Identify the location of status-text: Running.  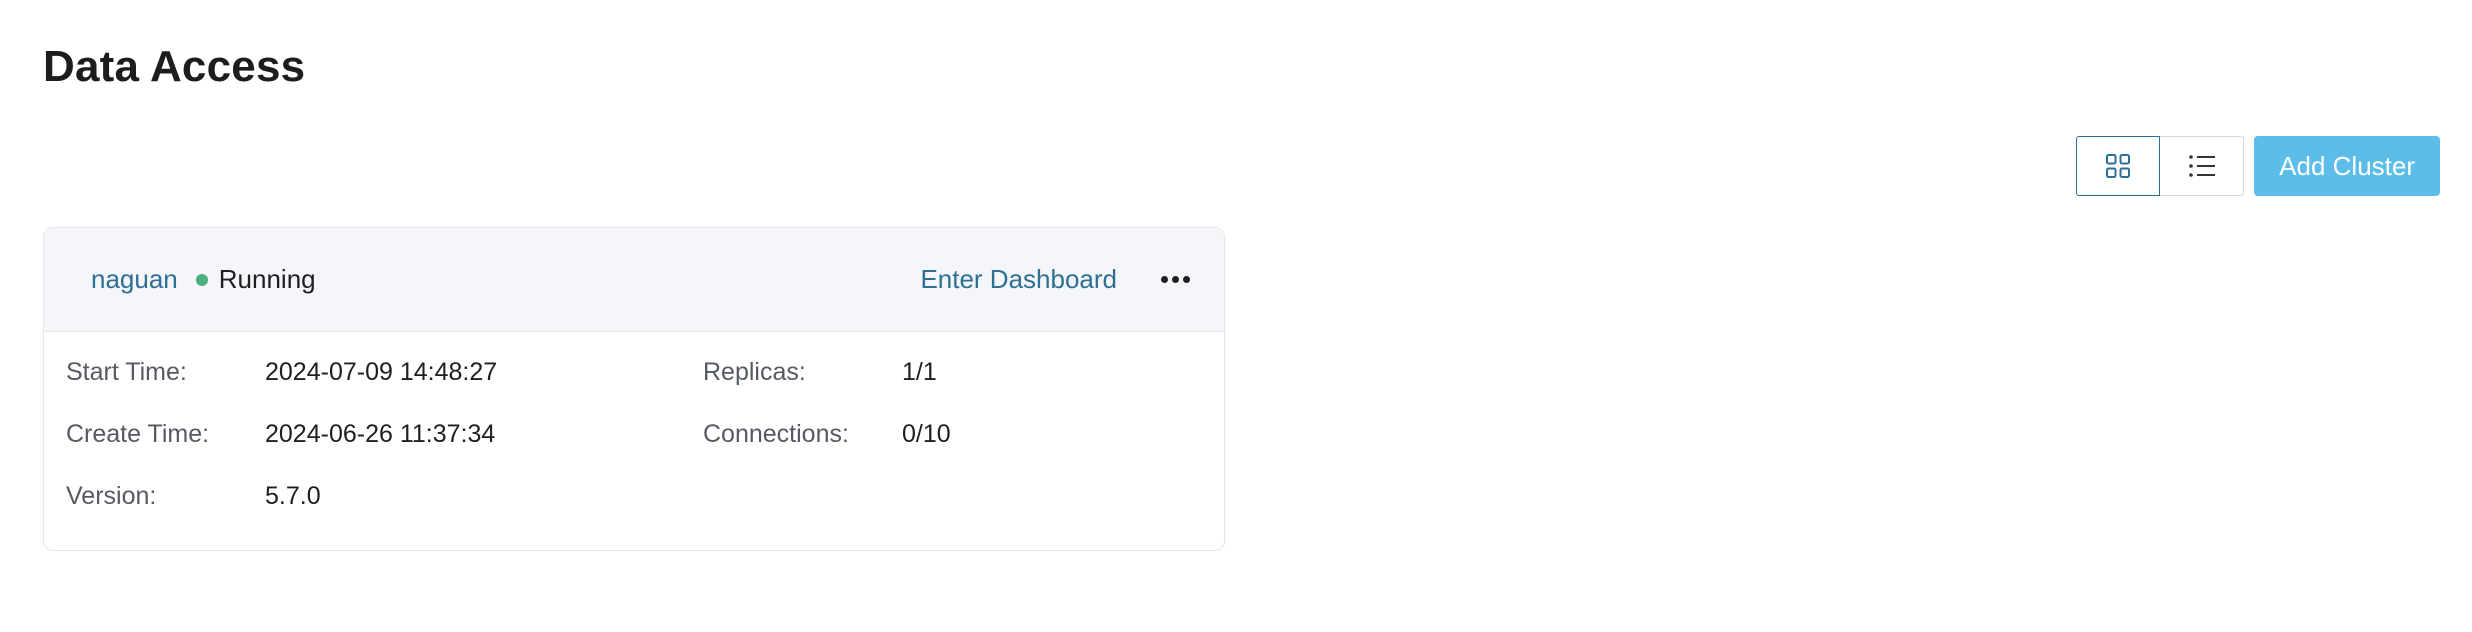
(267, 279).